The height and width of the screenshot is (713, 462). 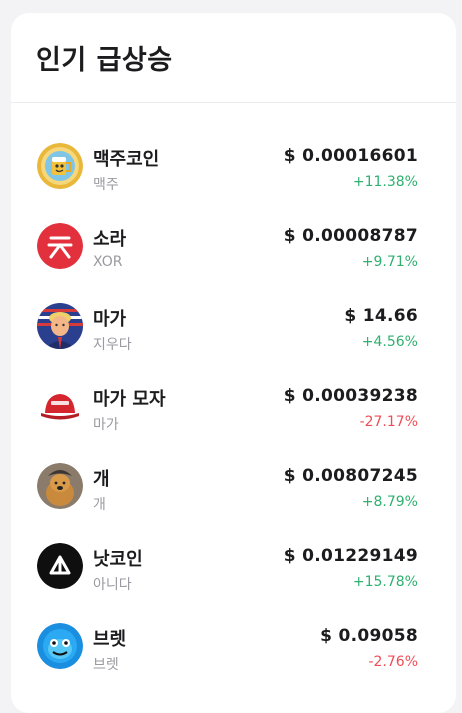 What do you see at coordinates (126, 159) in the screenshot?
I see `coin-name: 맥주코인` at bounding box center [126, 159].